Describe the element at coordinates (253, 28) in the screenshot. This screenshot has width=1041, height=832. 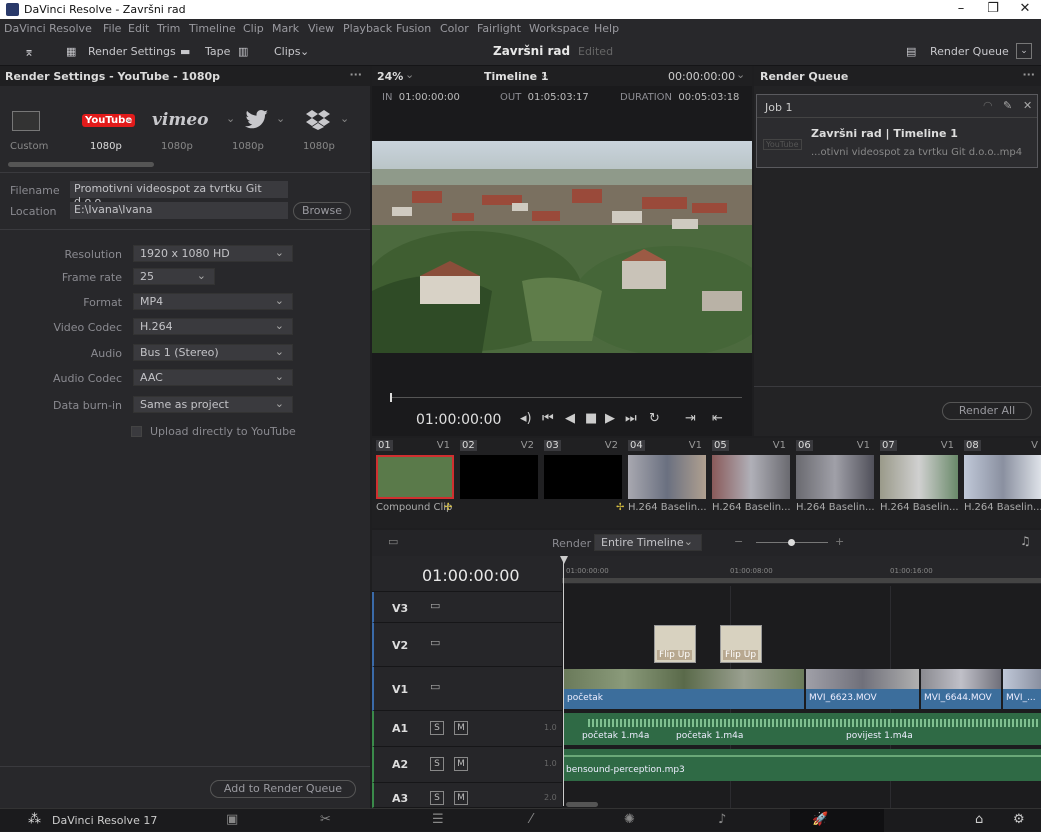
I see `menu-clip: Clip` at that location.